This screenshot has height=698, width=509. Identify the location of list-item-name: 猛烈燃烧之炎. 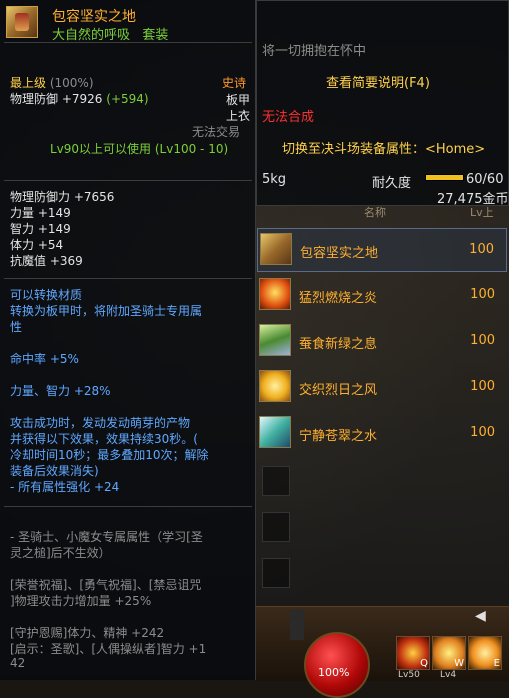
(338, 298).